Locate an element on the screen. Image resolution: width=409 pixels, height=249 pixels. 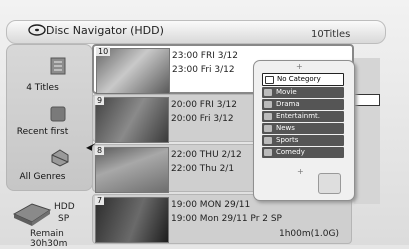
page-title: Disc Navigator (HDD) is located at coordinates (105, 30).